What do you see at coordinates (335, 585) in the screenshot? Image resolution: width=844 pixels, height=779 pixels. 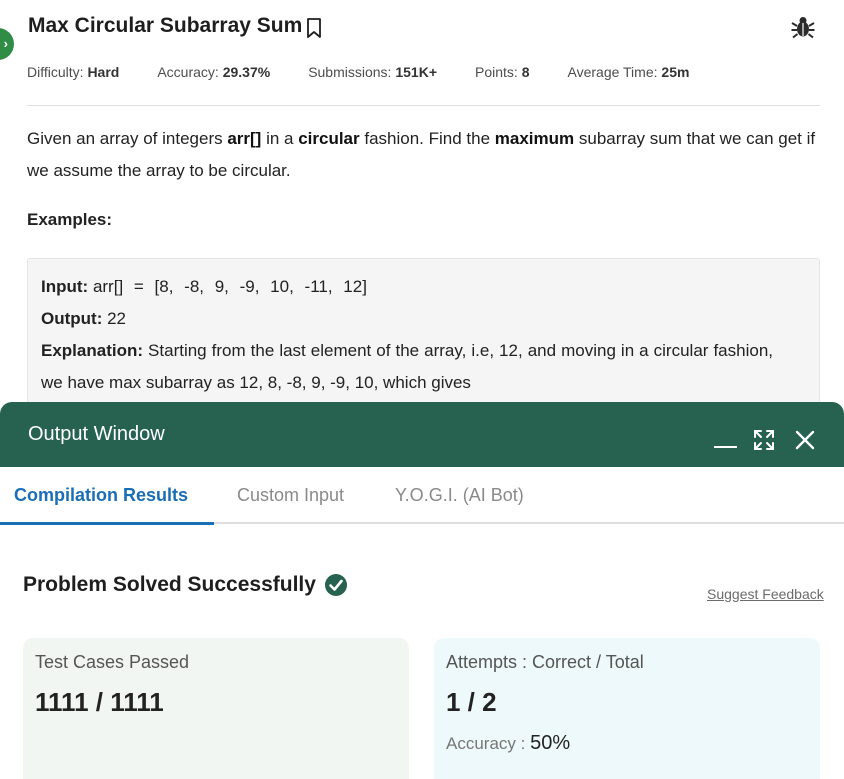 I see `check-circle-icon` at bounding box center [335, 585].